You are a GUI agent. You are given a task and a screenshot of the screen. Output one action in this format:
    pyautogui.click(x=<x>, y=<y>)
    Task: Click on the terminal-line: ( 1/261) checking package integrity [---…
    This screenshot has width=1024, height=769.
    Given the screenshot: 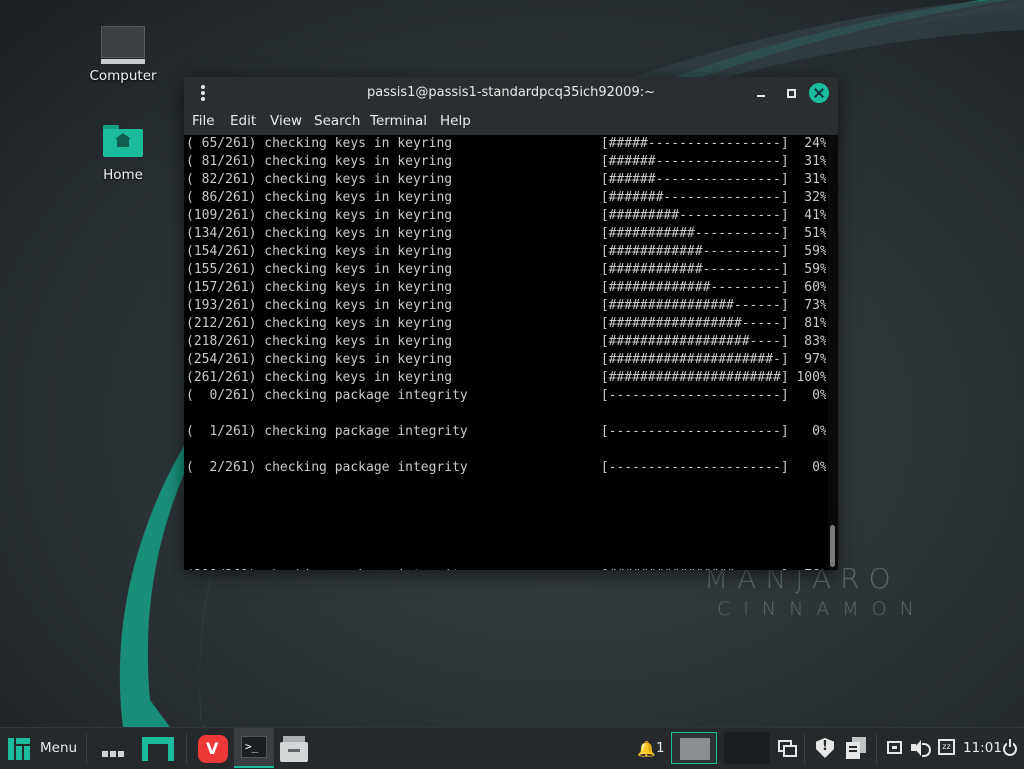 What is the action you would take?
    pyautogui.click(x=506, y=431)
    